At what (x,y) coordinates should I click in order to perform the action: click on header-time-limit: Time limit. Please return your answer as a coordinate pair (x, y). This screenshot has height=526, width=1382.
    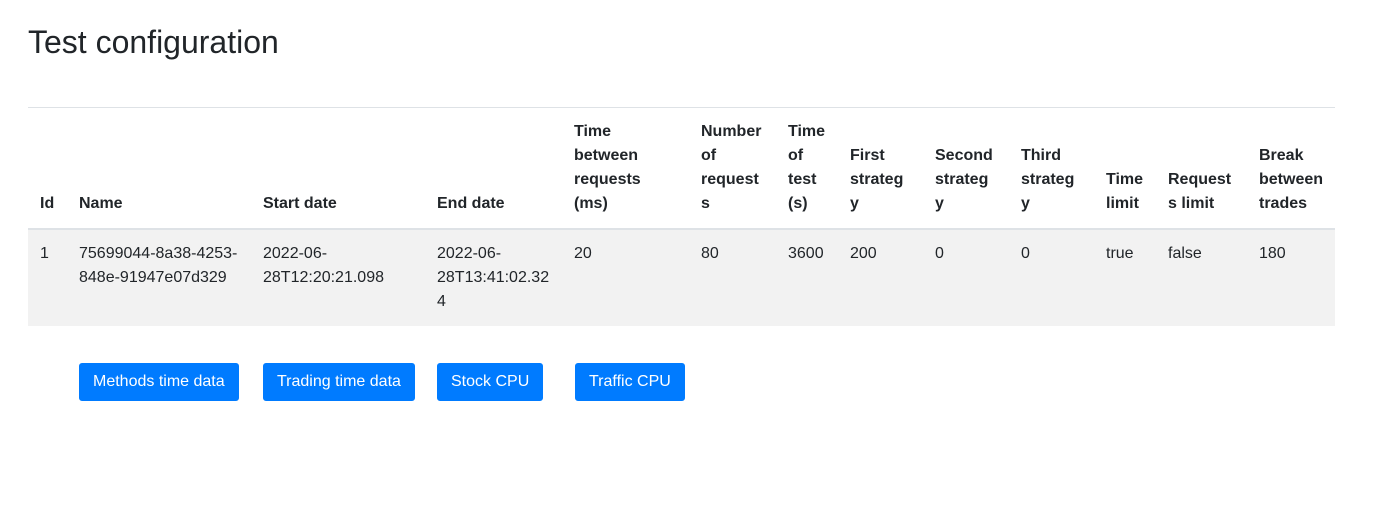
    Looking at the image, I should click on (1125, 168).